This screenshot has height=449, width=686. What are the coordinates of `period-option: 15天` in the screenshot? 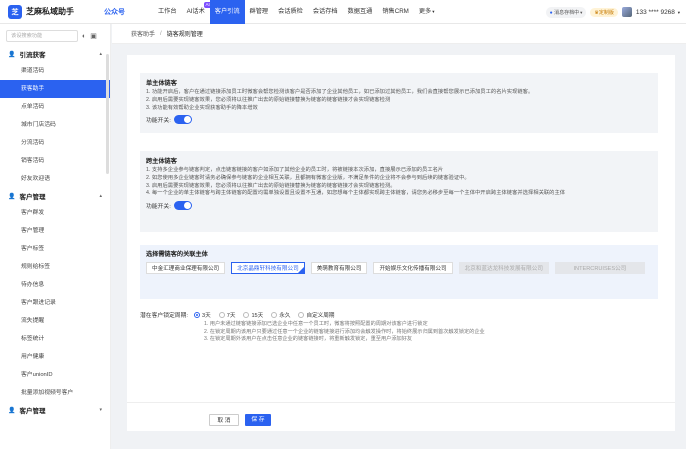 It's located at (253, 315).